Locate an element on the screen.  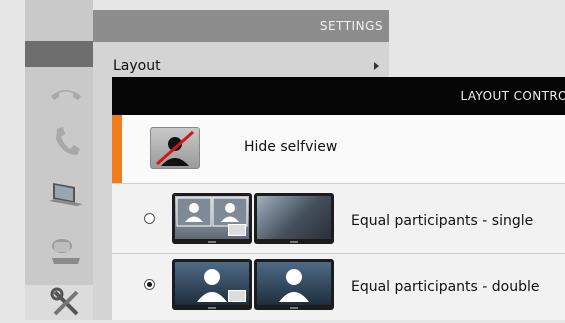
settings-header: SETTINGS is located at coordinates (241, 26).